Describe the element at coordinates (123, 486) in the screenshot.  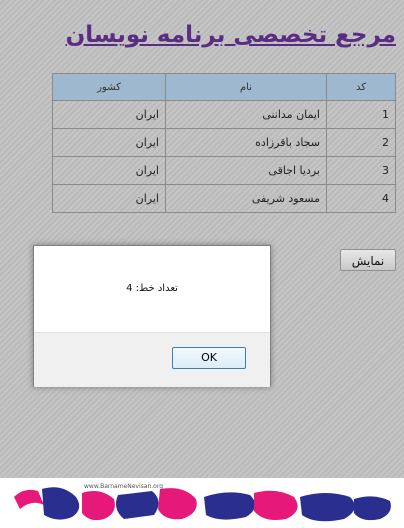
I see `logo-url-text: www.BarnameNevisan.org` at that location.